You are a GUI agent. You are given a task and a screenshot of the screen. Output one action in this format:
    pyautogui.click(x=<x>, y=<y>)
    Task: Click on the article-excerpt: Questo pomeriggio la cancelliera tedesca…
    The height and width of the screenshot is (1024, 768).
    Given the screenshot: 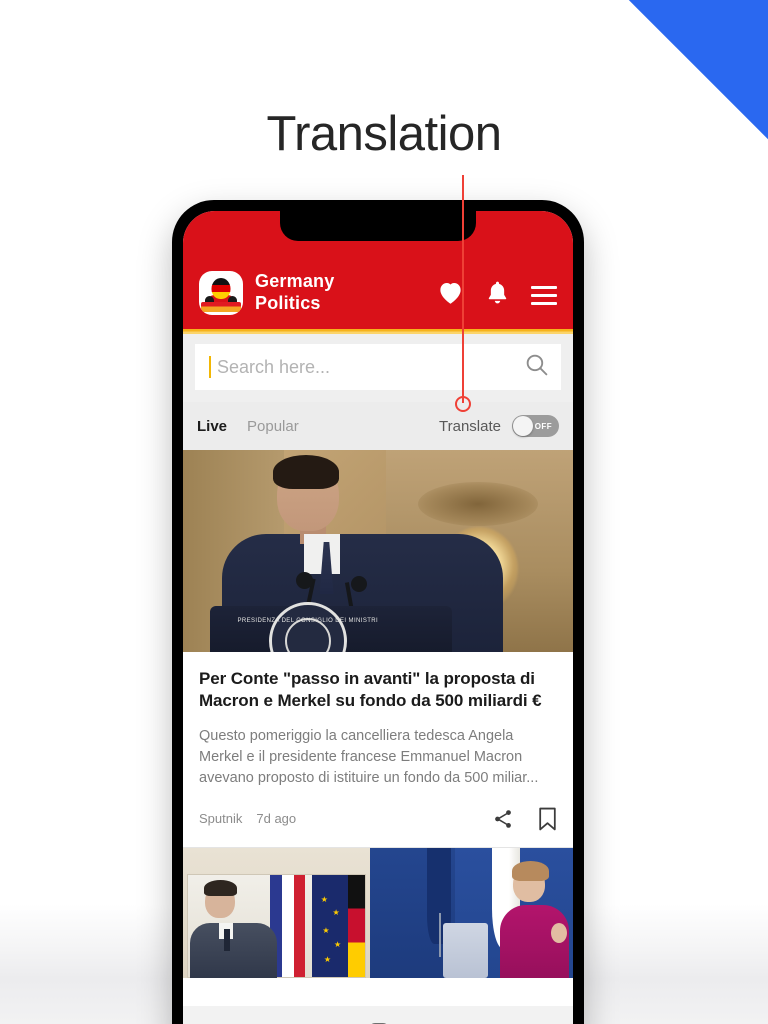 What is the action you would take?
    pyautogui.click(x=369, y=756)
    